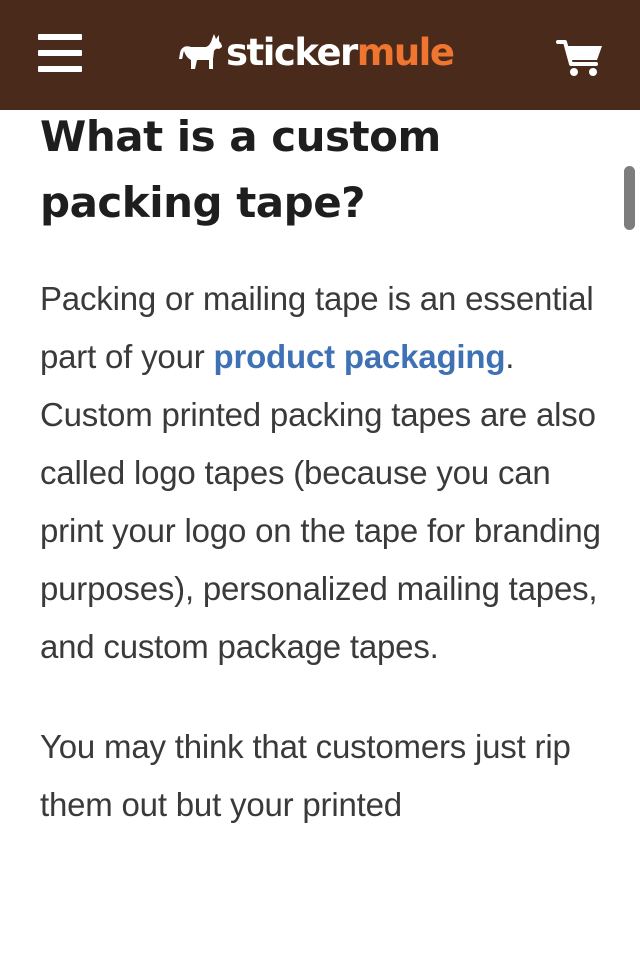  I want to click on mule-icon, so click(200, 51).